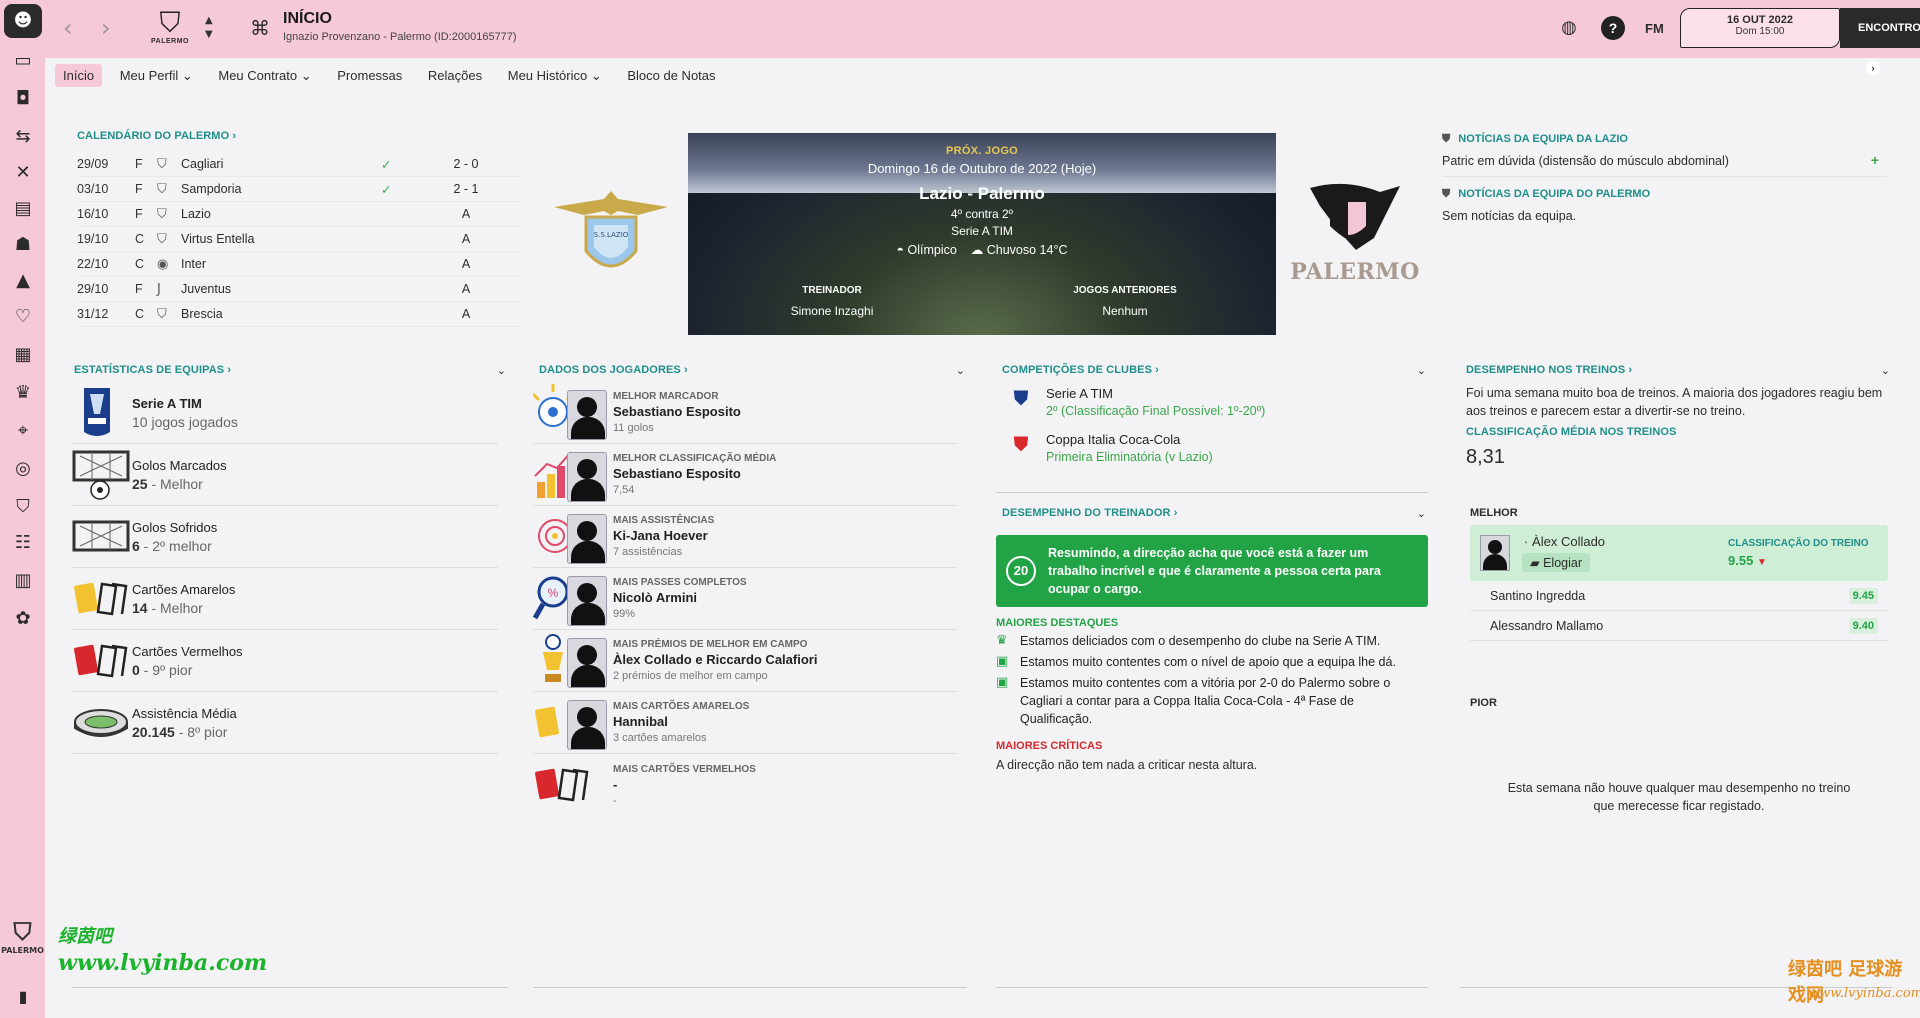 The image size is (1920, 1018). Describe the element at coordinates (285, 413) in the screenshot. I see `team-stat-row: Serie A TIM 10 jogos jogados` at that location.